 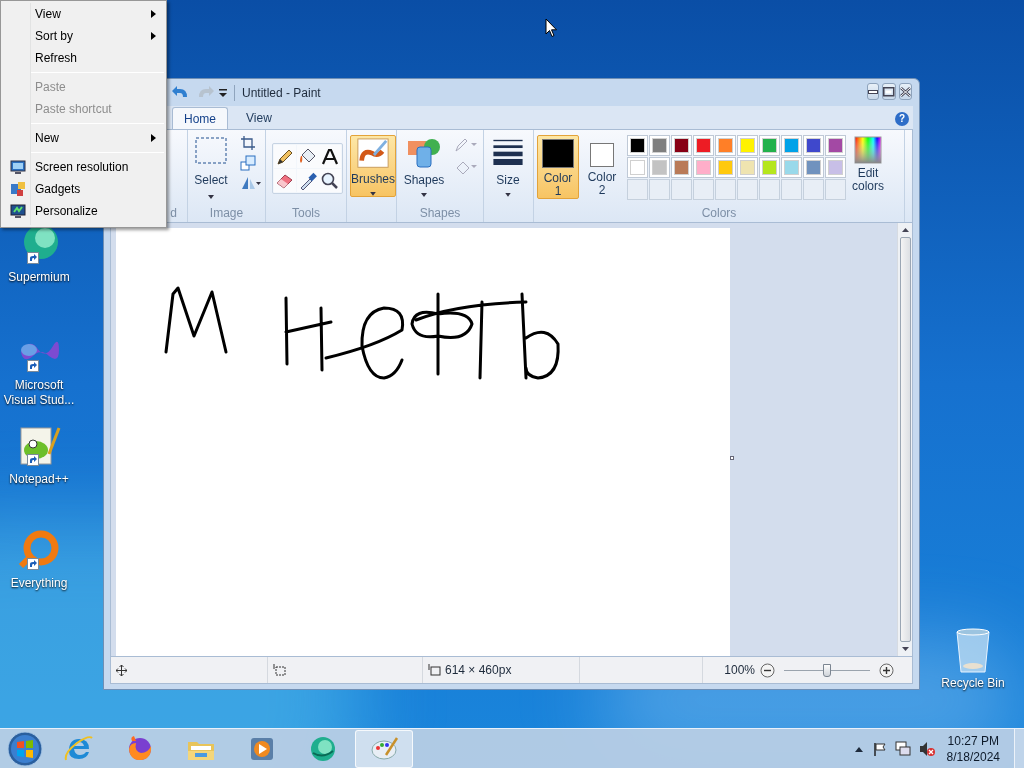 I want to click on windows-logo-icon, so click(x=25, y=748).